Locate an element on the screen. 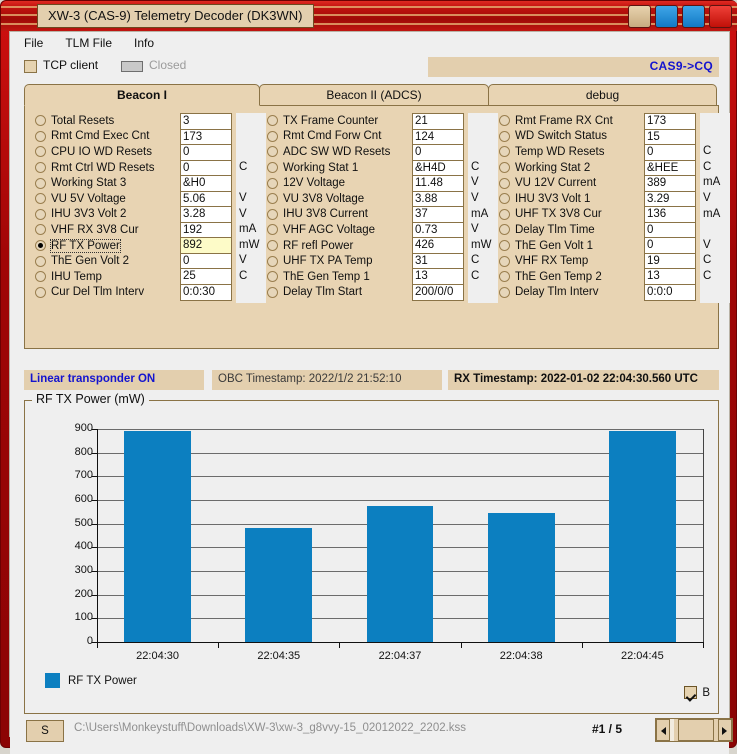  tab-beacon-1: Beacon I is located at coordinates (142, 95).